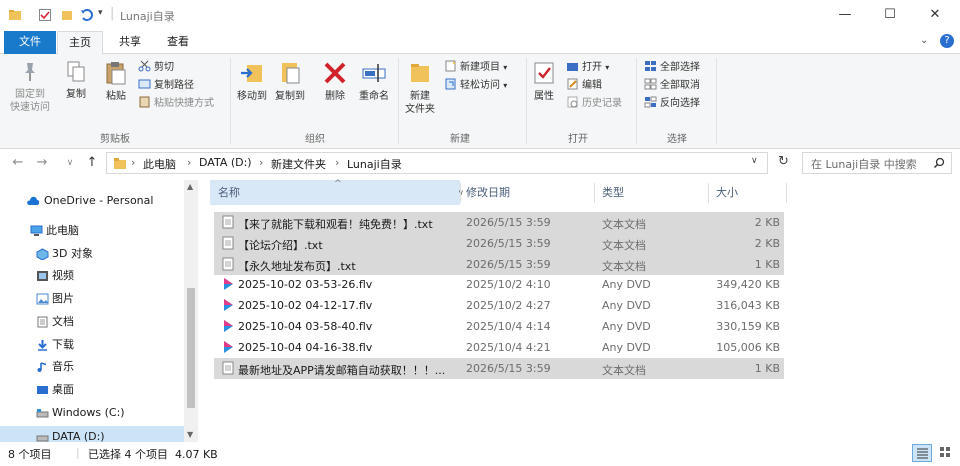 This screenshot has width=960, height=466. Describe the element at coordinates (92, 254) in the screenshot. I see `nav-item-3d-objects: 3D 对象` at that location.